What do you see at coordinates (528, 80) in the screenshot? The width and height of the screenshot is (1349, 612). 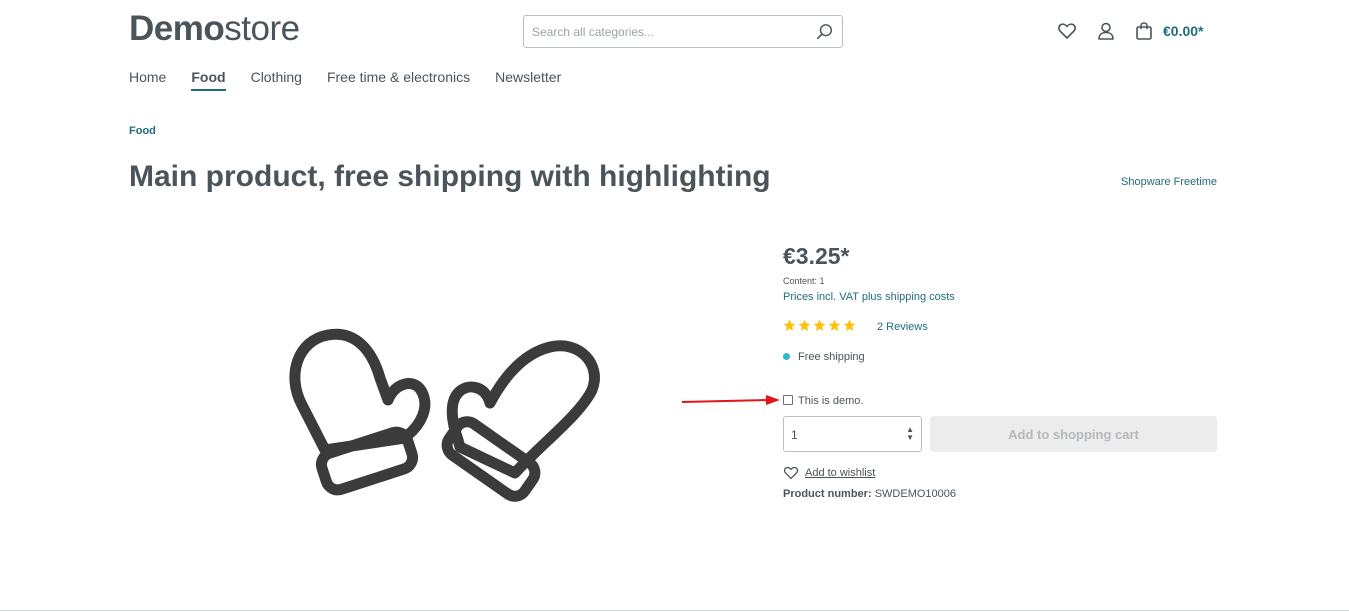 I see `nav-item-newsletter: Newsletter` at bounding box center [528, 80].